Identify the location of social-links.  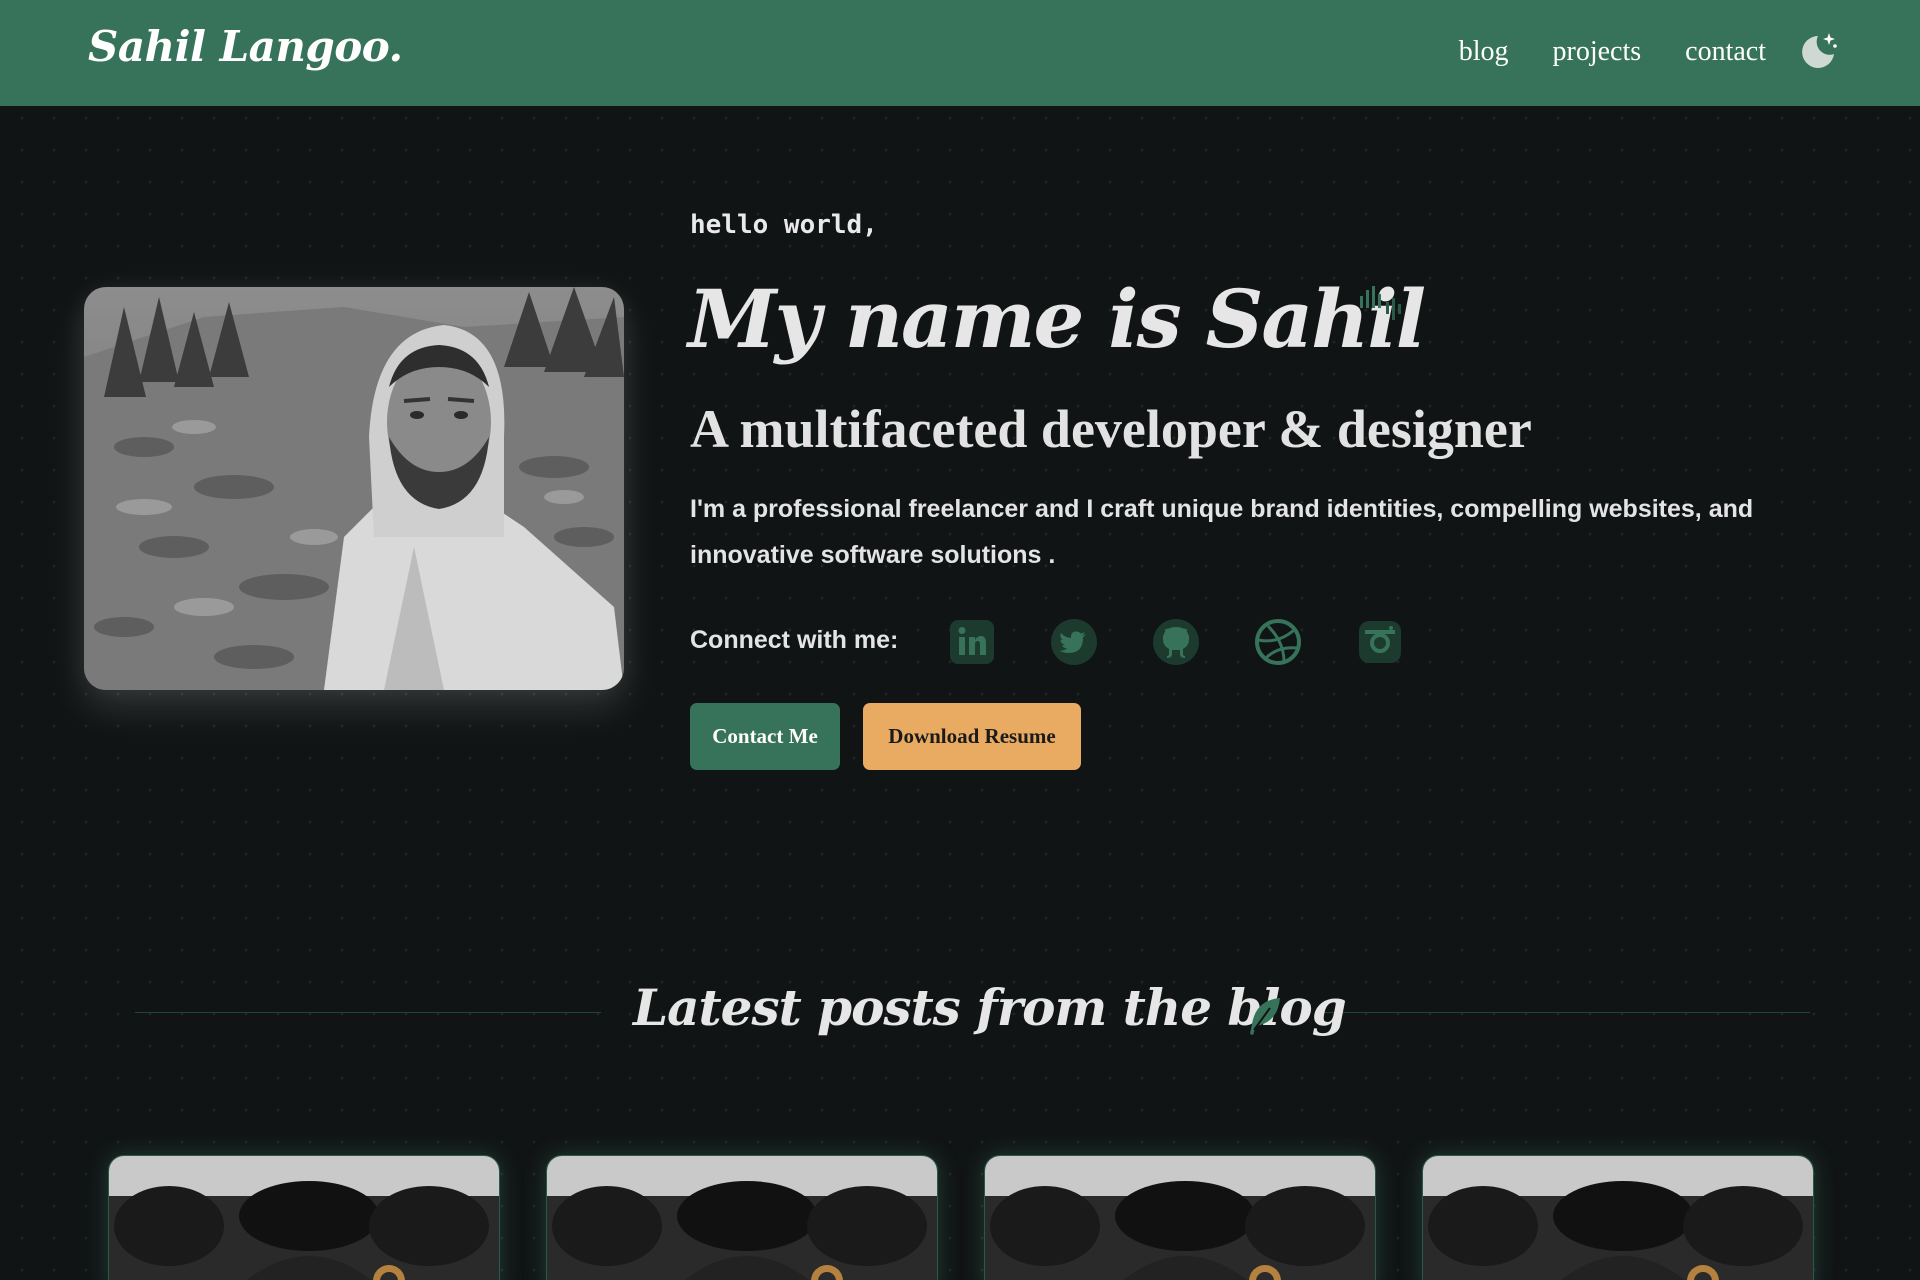
(1176, 642).